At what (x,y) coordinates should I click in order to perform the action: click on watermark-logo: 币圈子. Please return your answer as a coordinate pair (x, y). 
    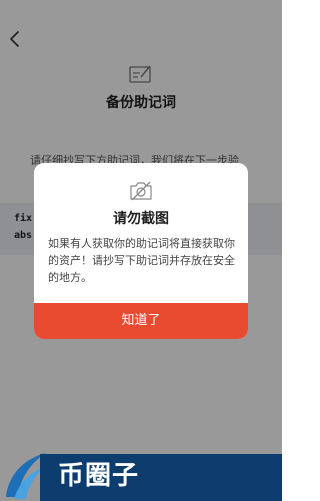
    Looking at the image, I should click on (141, 469).